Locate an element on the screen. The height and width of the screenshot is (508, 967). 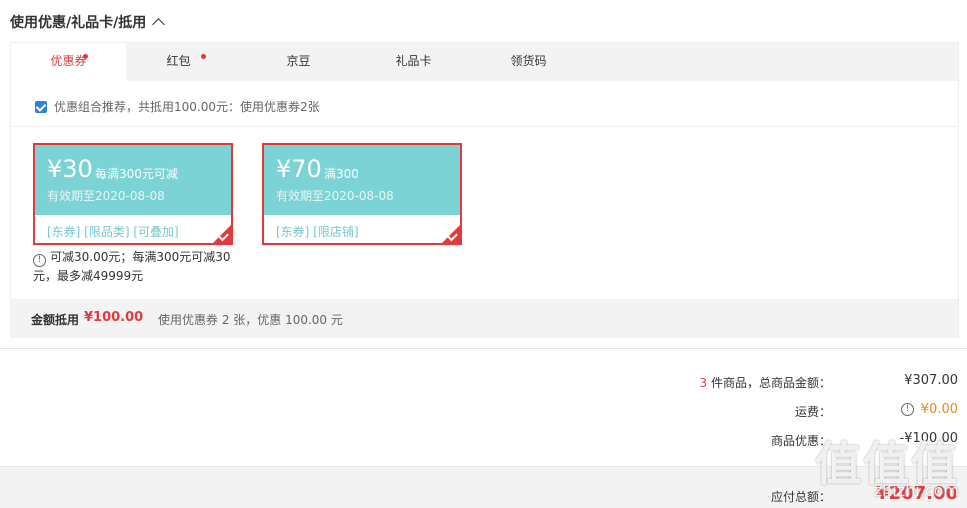
tab-jingdou: 京豆 is located at coordinates (298, 62).